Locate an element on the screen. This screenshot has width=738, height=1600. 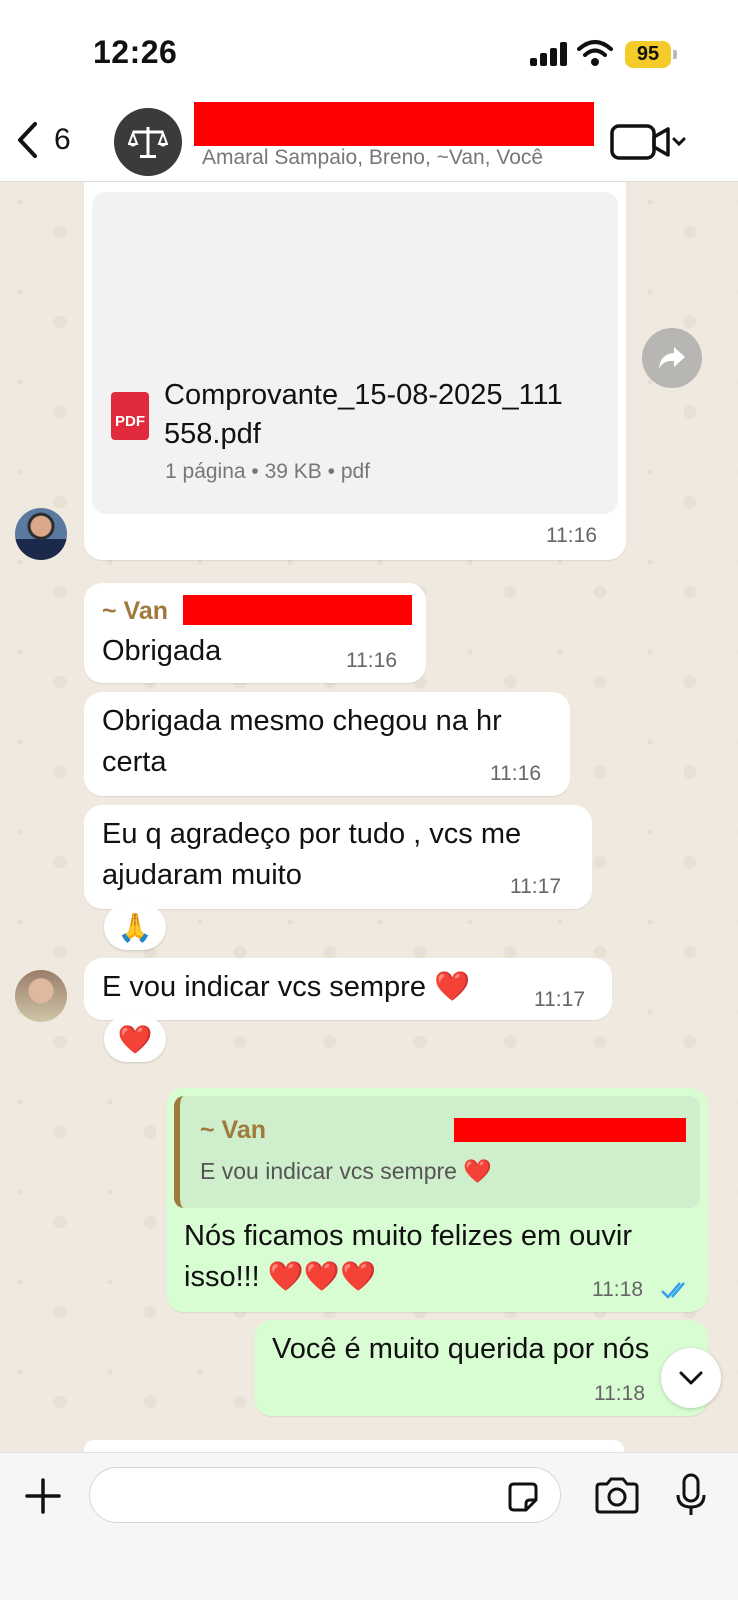
battery-indicator: 95 is located at coordinates (651, 54).